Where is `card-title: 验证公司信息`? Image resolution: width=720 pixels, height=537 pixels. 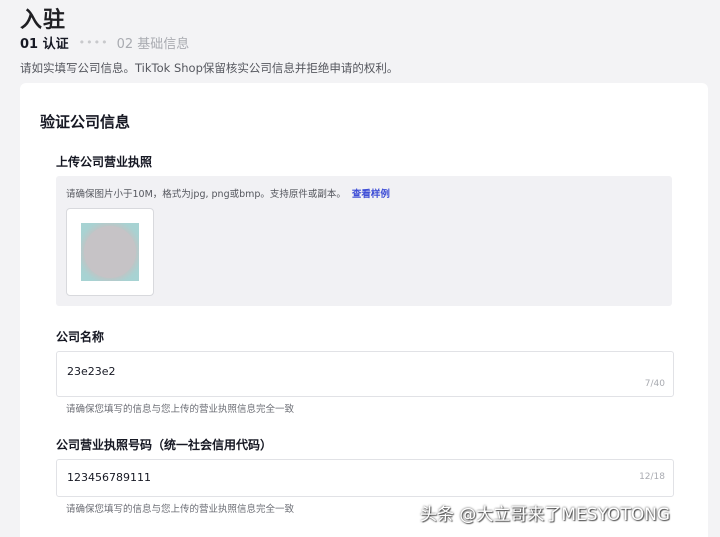 card-title: 验证公司信息 is located at coordinates (85, 122).